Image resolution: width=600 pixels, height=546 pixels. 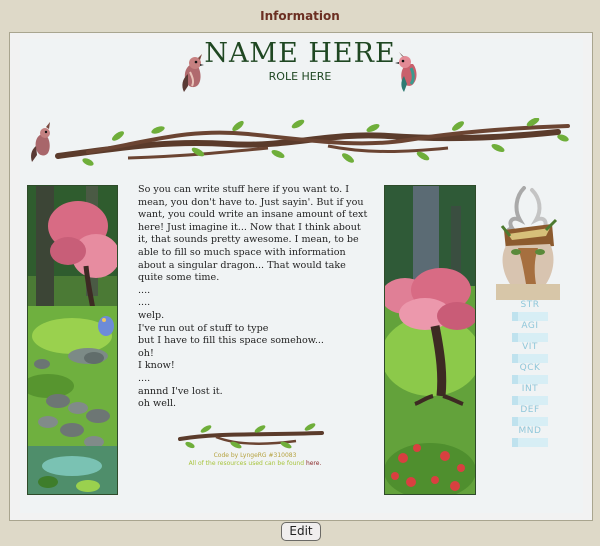 What do you see at coordinates (530, 415) in the screenshot?
I see `stat-def: DEF` at bounding box center [530, 415].